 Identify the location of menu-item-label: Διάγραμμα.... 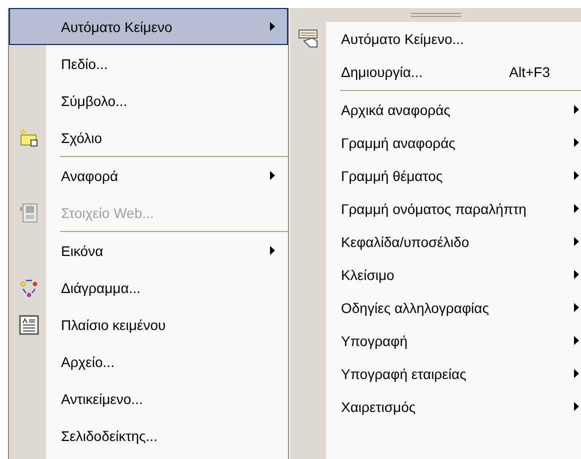
(101, 288).